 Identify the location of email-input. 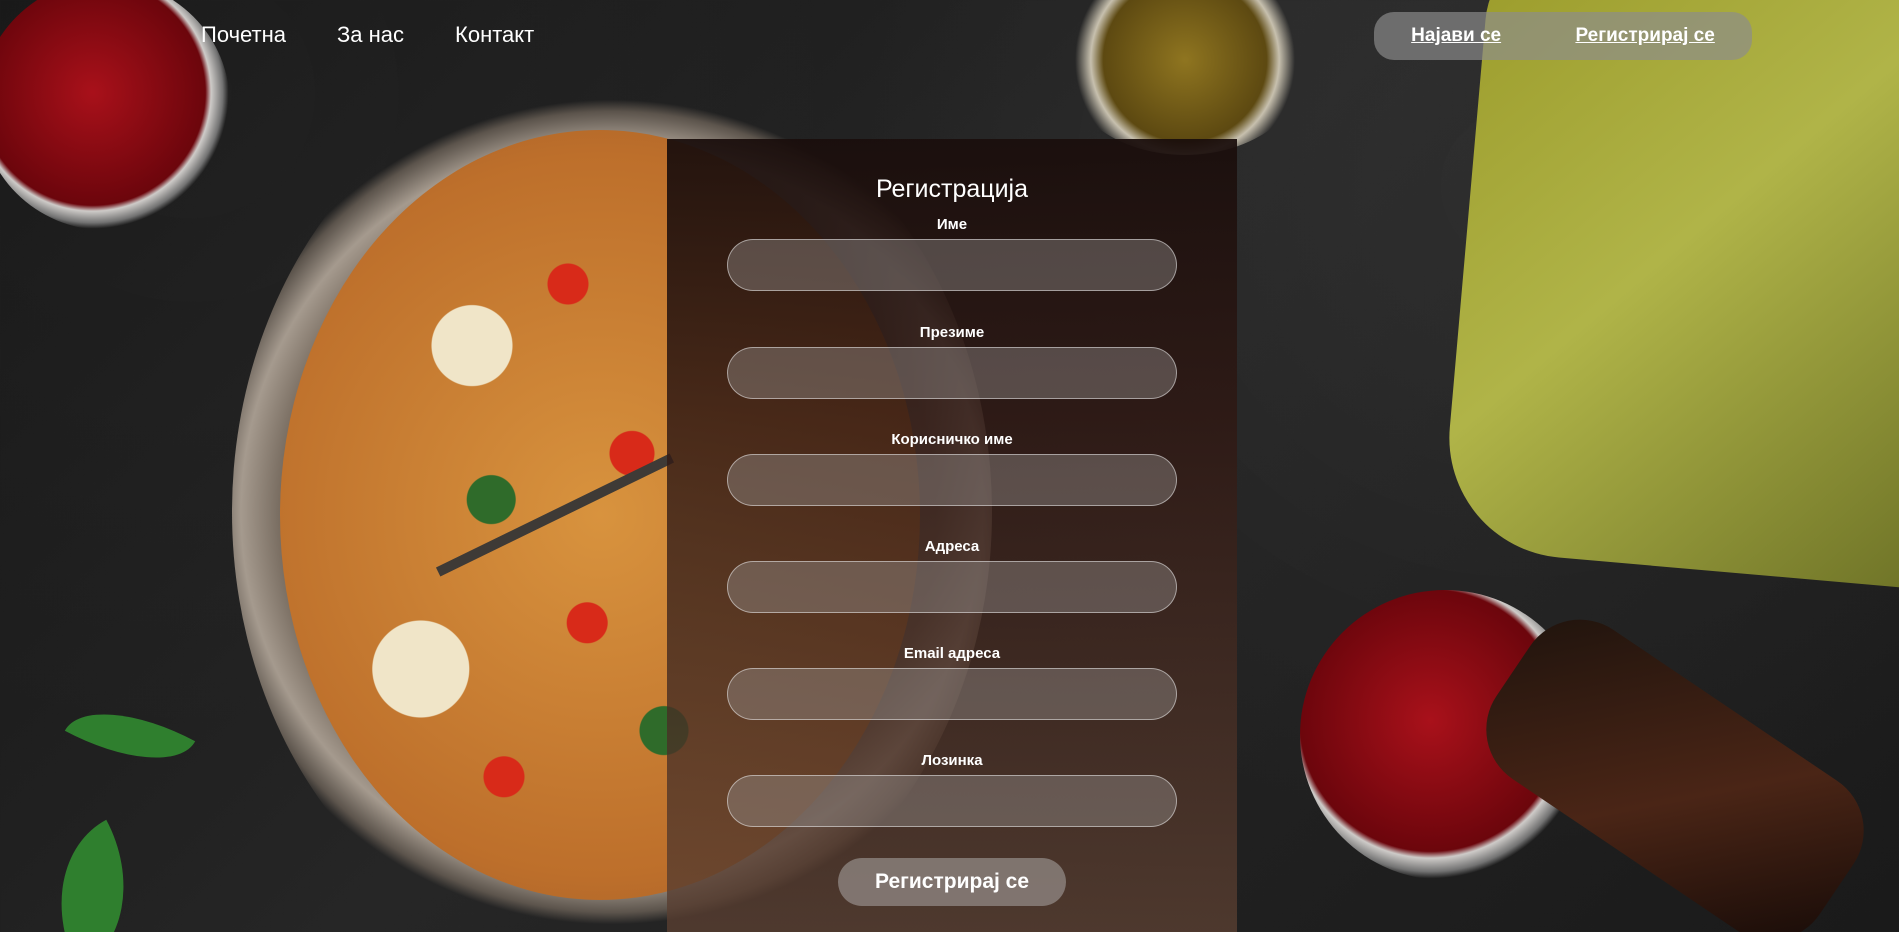
(952, 694).